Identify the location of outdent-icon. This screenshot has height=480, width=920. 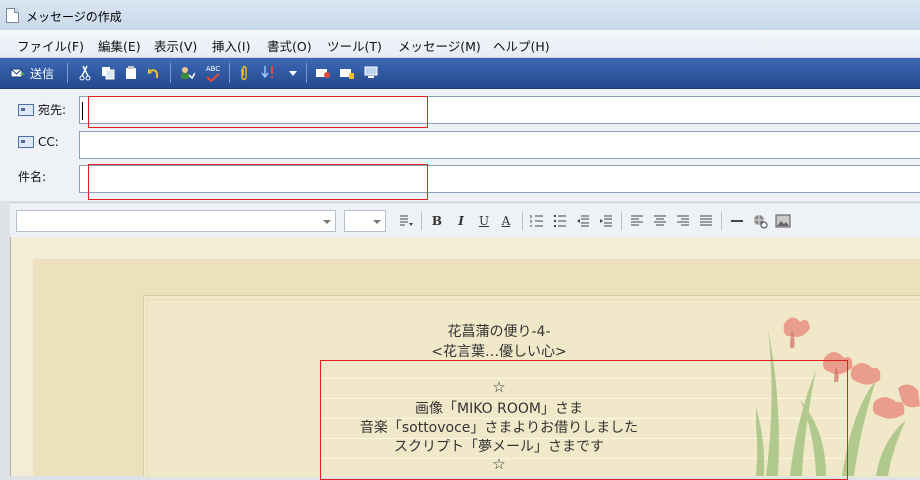
(583, 221).